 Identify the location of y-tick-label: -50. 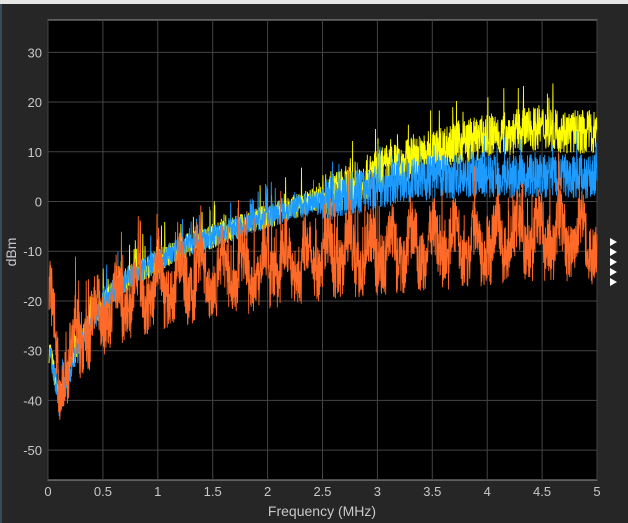
(32, 450).